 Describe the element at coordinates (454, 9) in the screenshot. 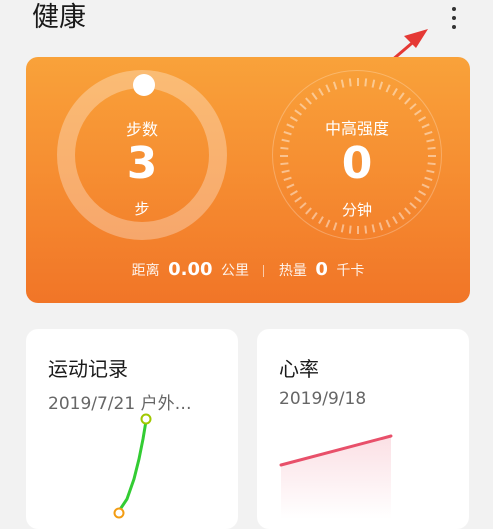

I see `more-vertical-icon` at that location.